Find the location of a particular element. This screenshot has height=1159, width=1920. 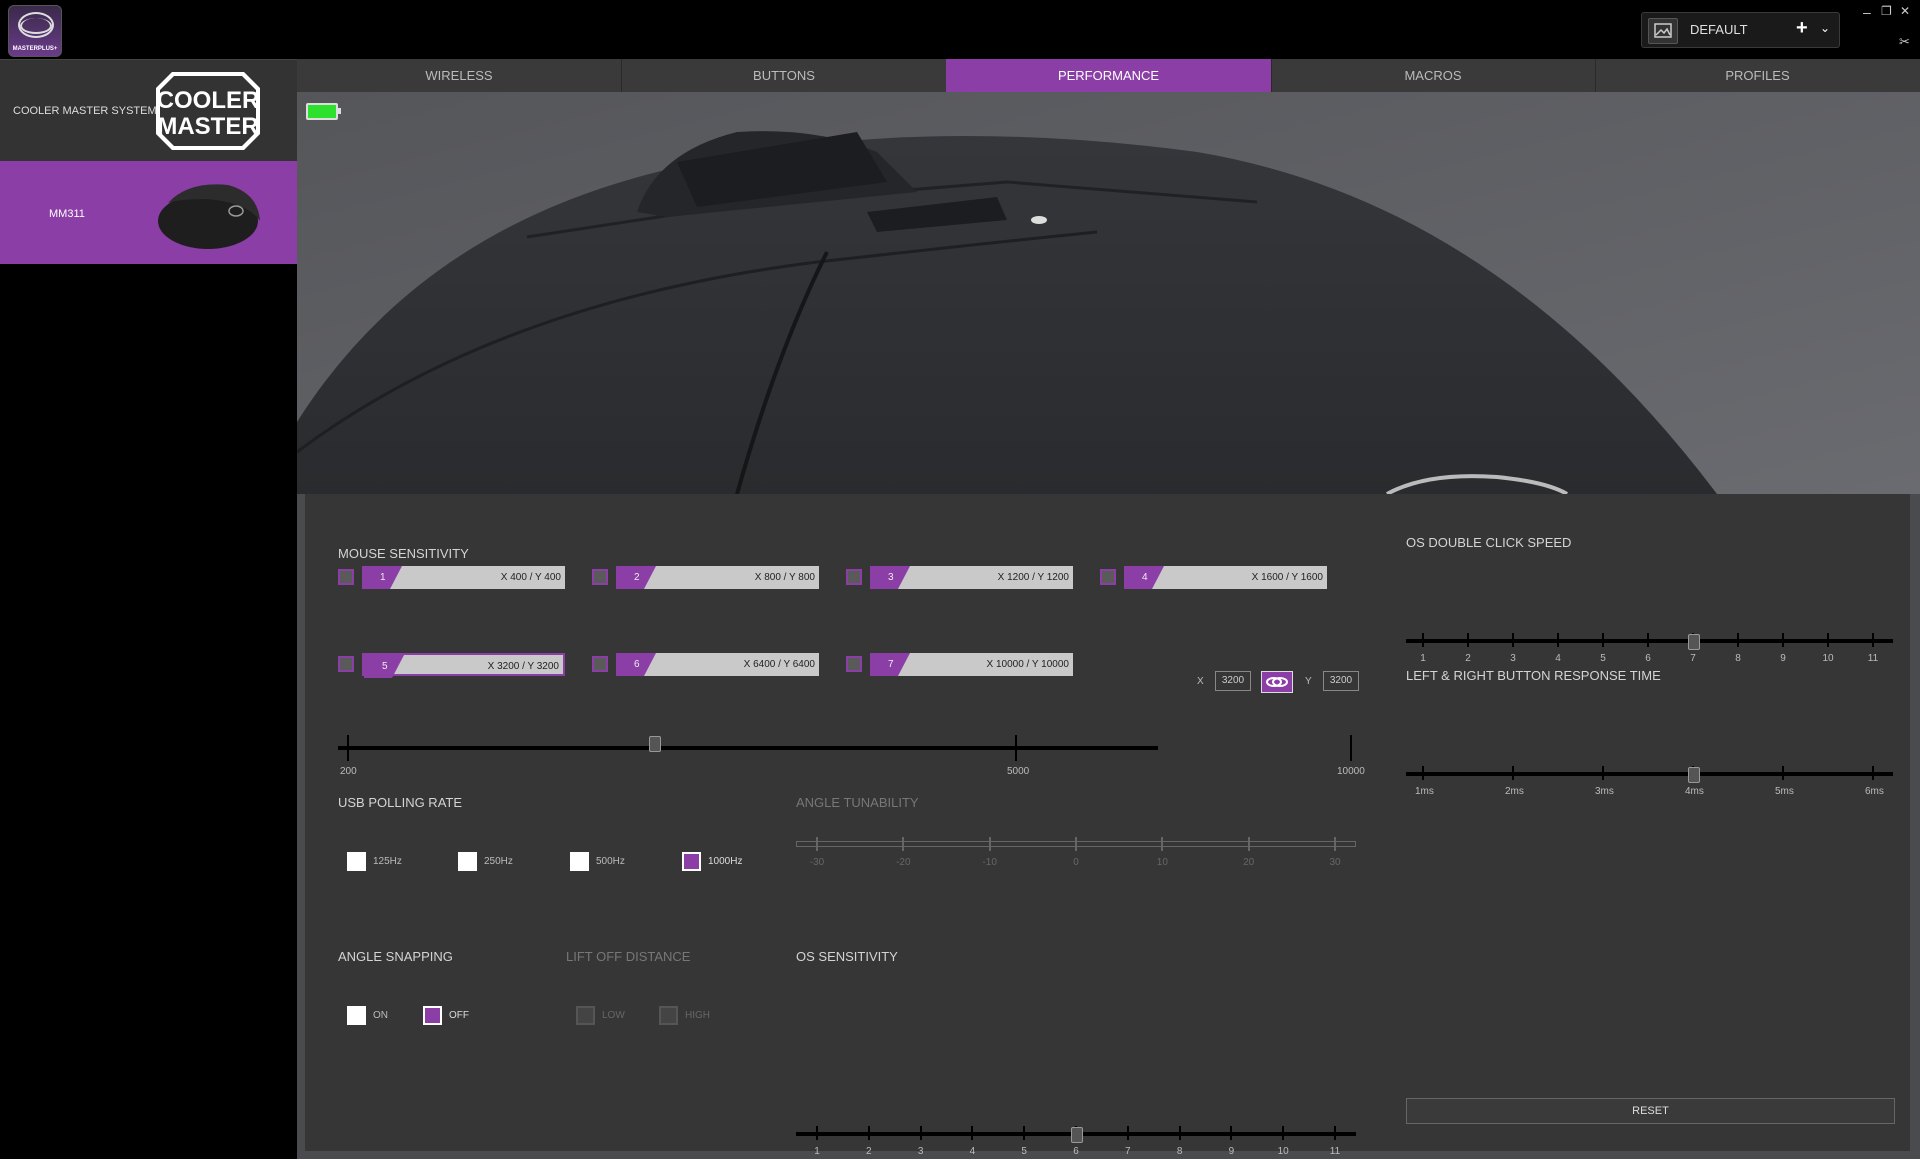

double-click-label: 9 is located at coordinates (1783, 658).